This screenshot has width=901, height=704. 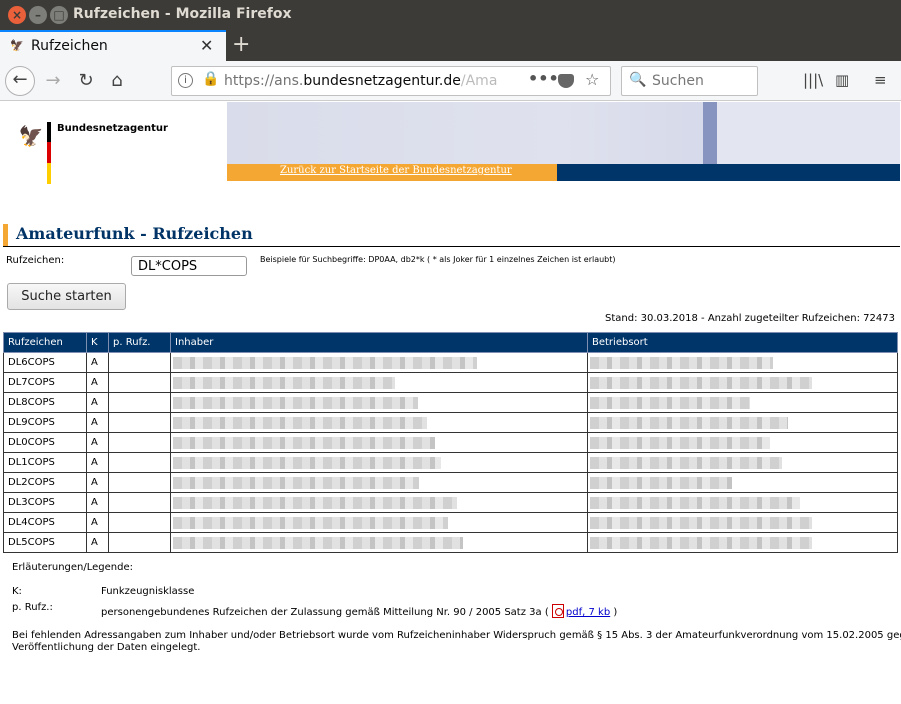 I want to click on legend-title: Erläuterungen/Legende:, so click(x=72, y=567).